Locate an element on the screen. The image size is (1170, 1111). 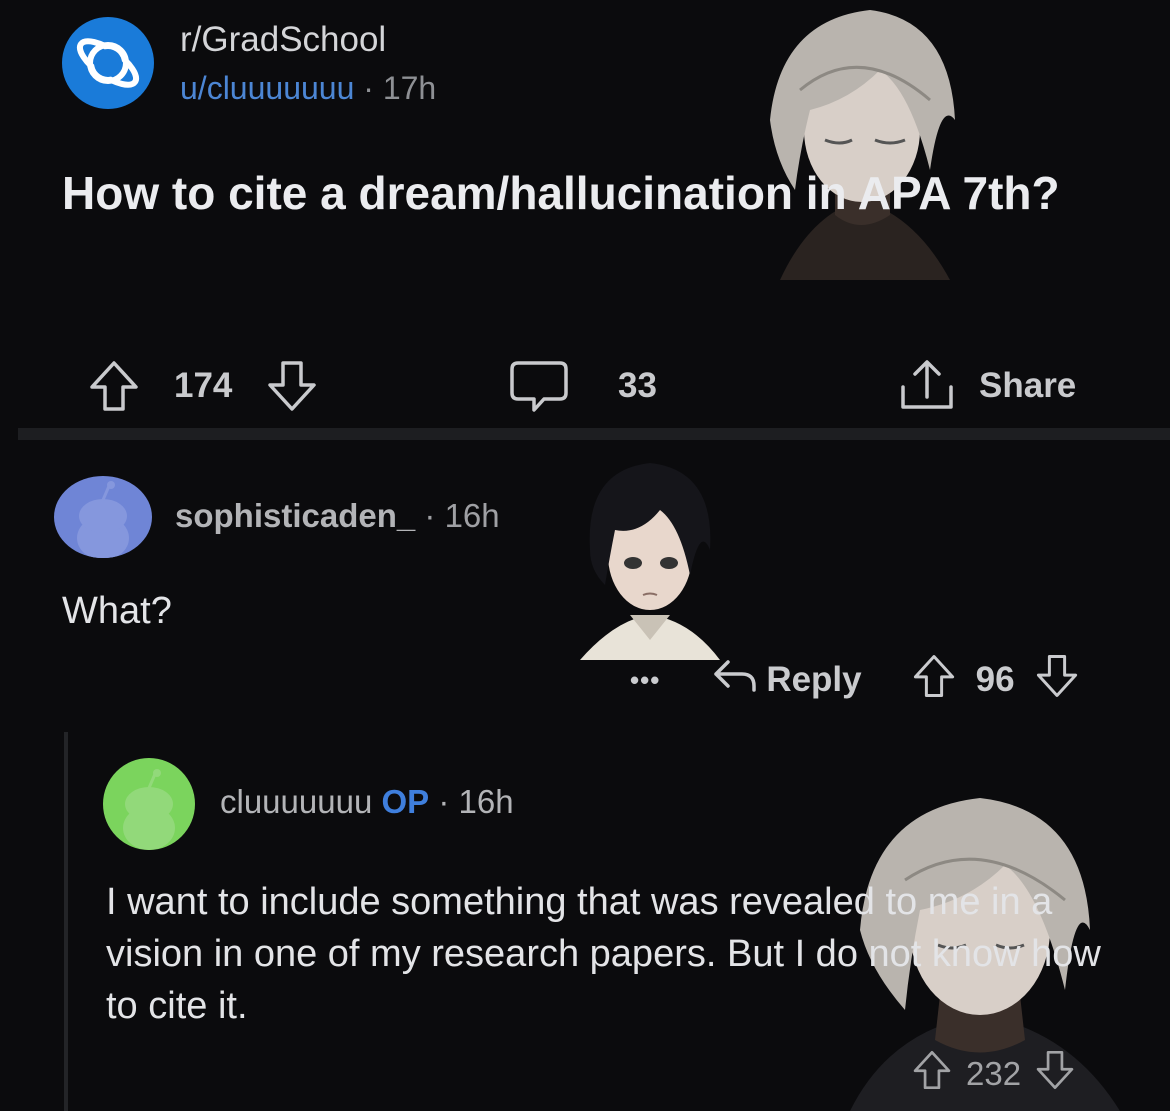
reply-arrow-icon is located at coordinates (735, 680).